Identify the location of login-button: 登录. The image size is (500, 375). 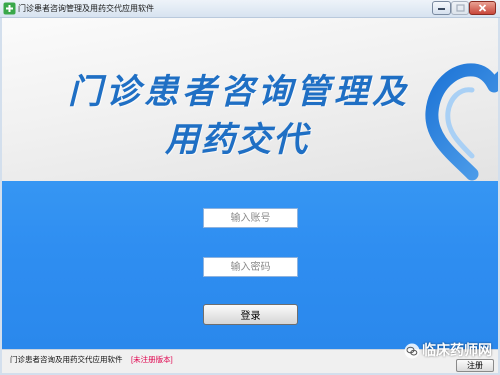
(250, 314).